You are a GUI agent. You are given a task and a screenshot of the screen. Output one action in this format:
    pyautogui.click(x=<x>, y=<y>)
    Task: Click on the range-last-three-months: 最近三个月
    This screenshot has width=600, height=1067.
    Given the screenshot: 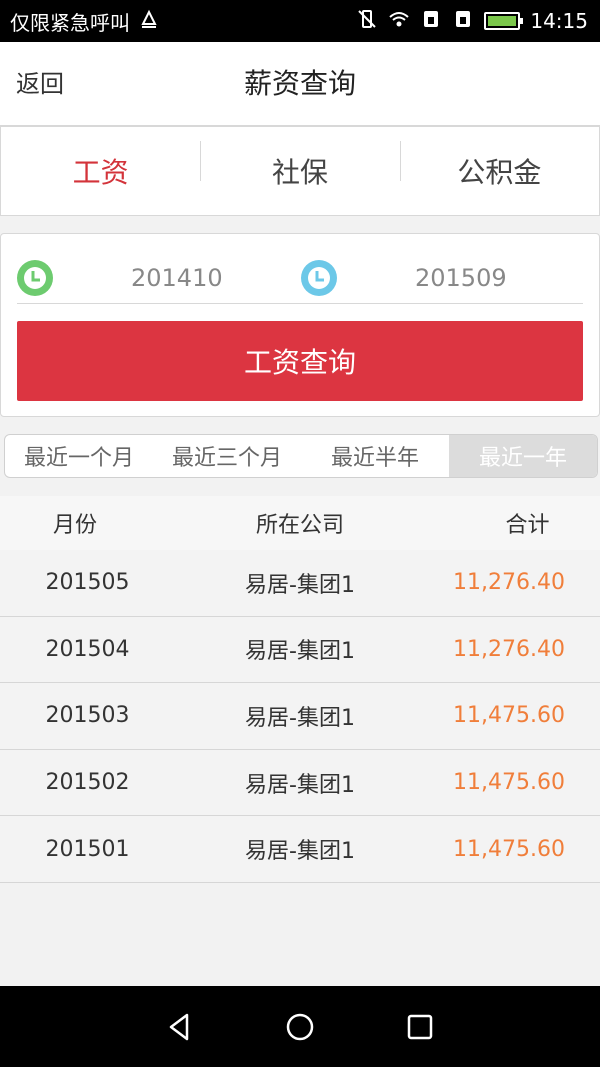 What is the action you would take?
    pyautogui.click(x=227, y=456)
    